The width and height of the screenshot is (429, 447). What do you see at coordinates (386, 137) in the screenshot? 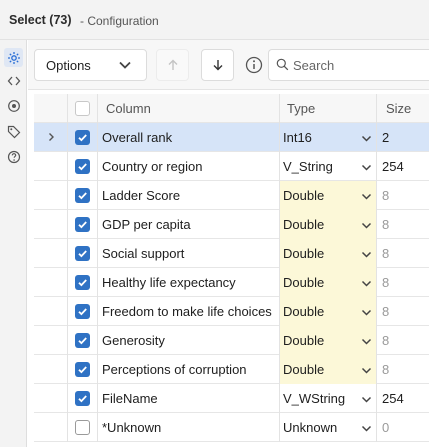
I see `field-size-value: 2` at bounding box center [386, 137].